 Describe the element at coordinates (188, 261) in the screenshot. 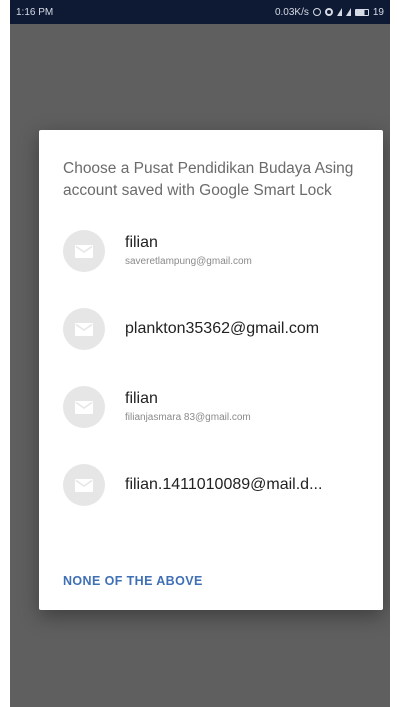

I see `account-email: saveretlampung@gmail.com` at that location.